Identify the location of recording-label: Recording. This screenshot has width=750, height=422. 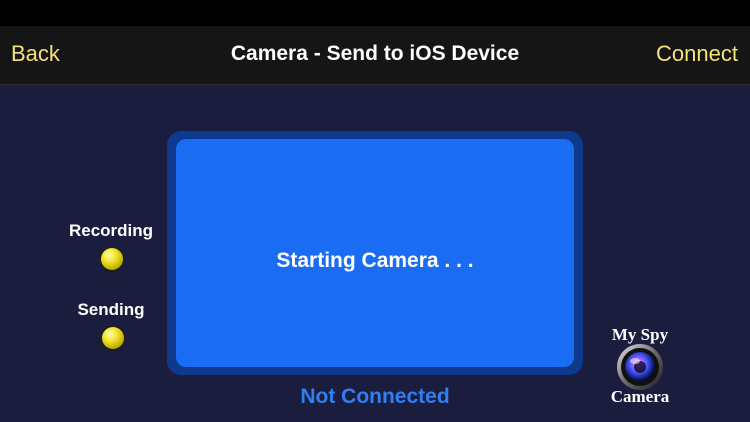
(111, 230).